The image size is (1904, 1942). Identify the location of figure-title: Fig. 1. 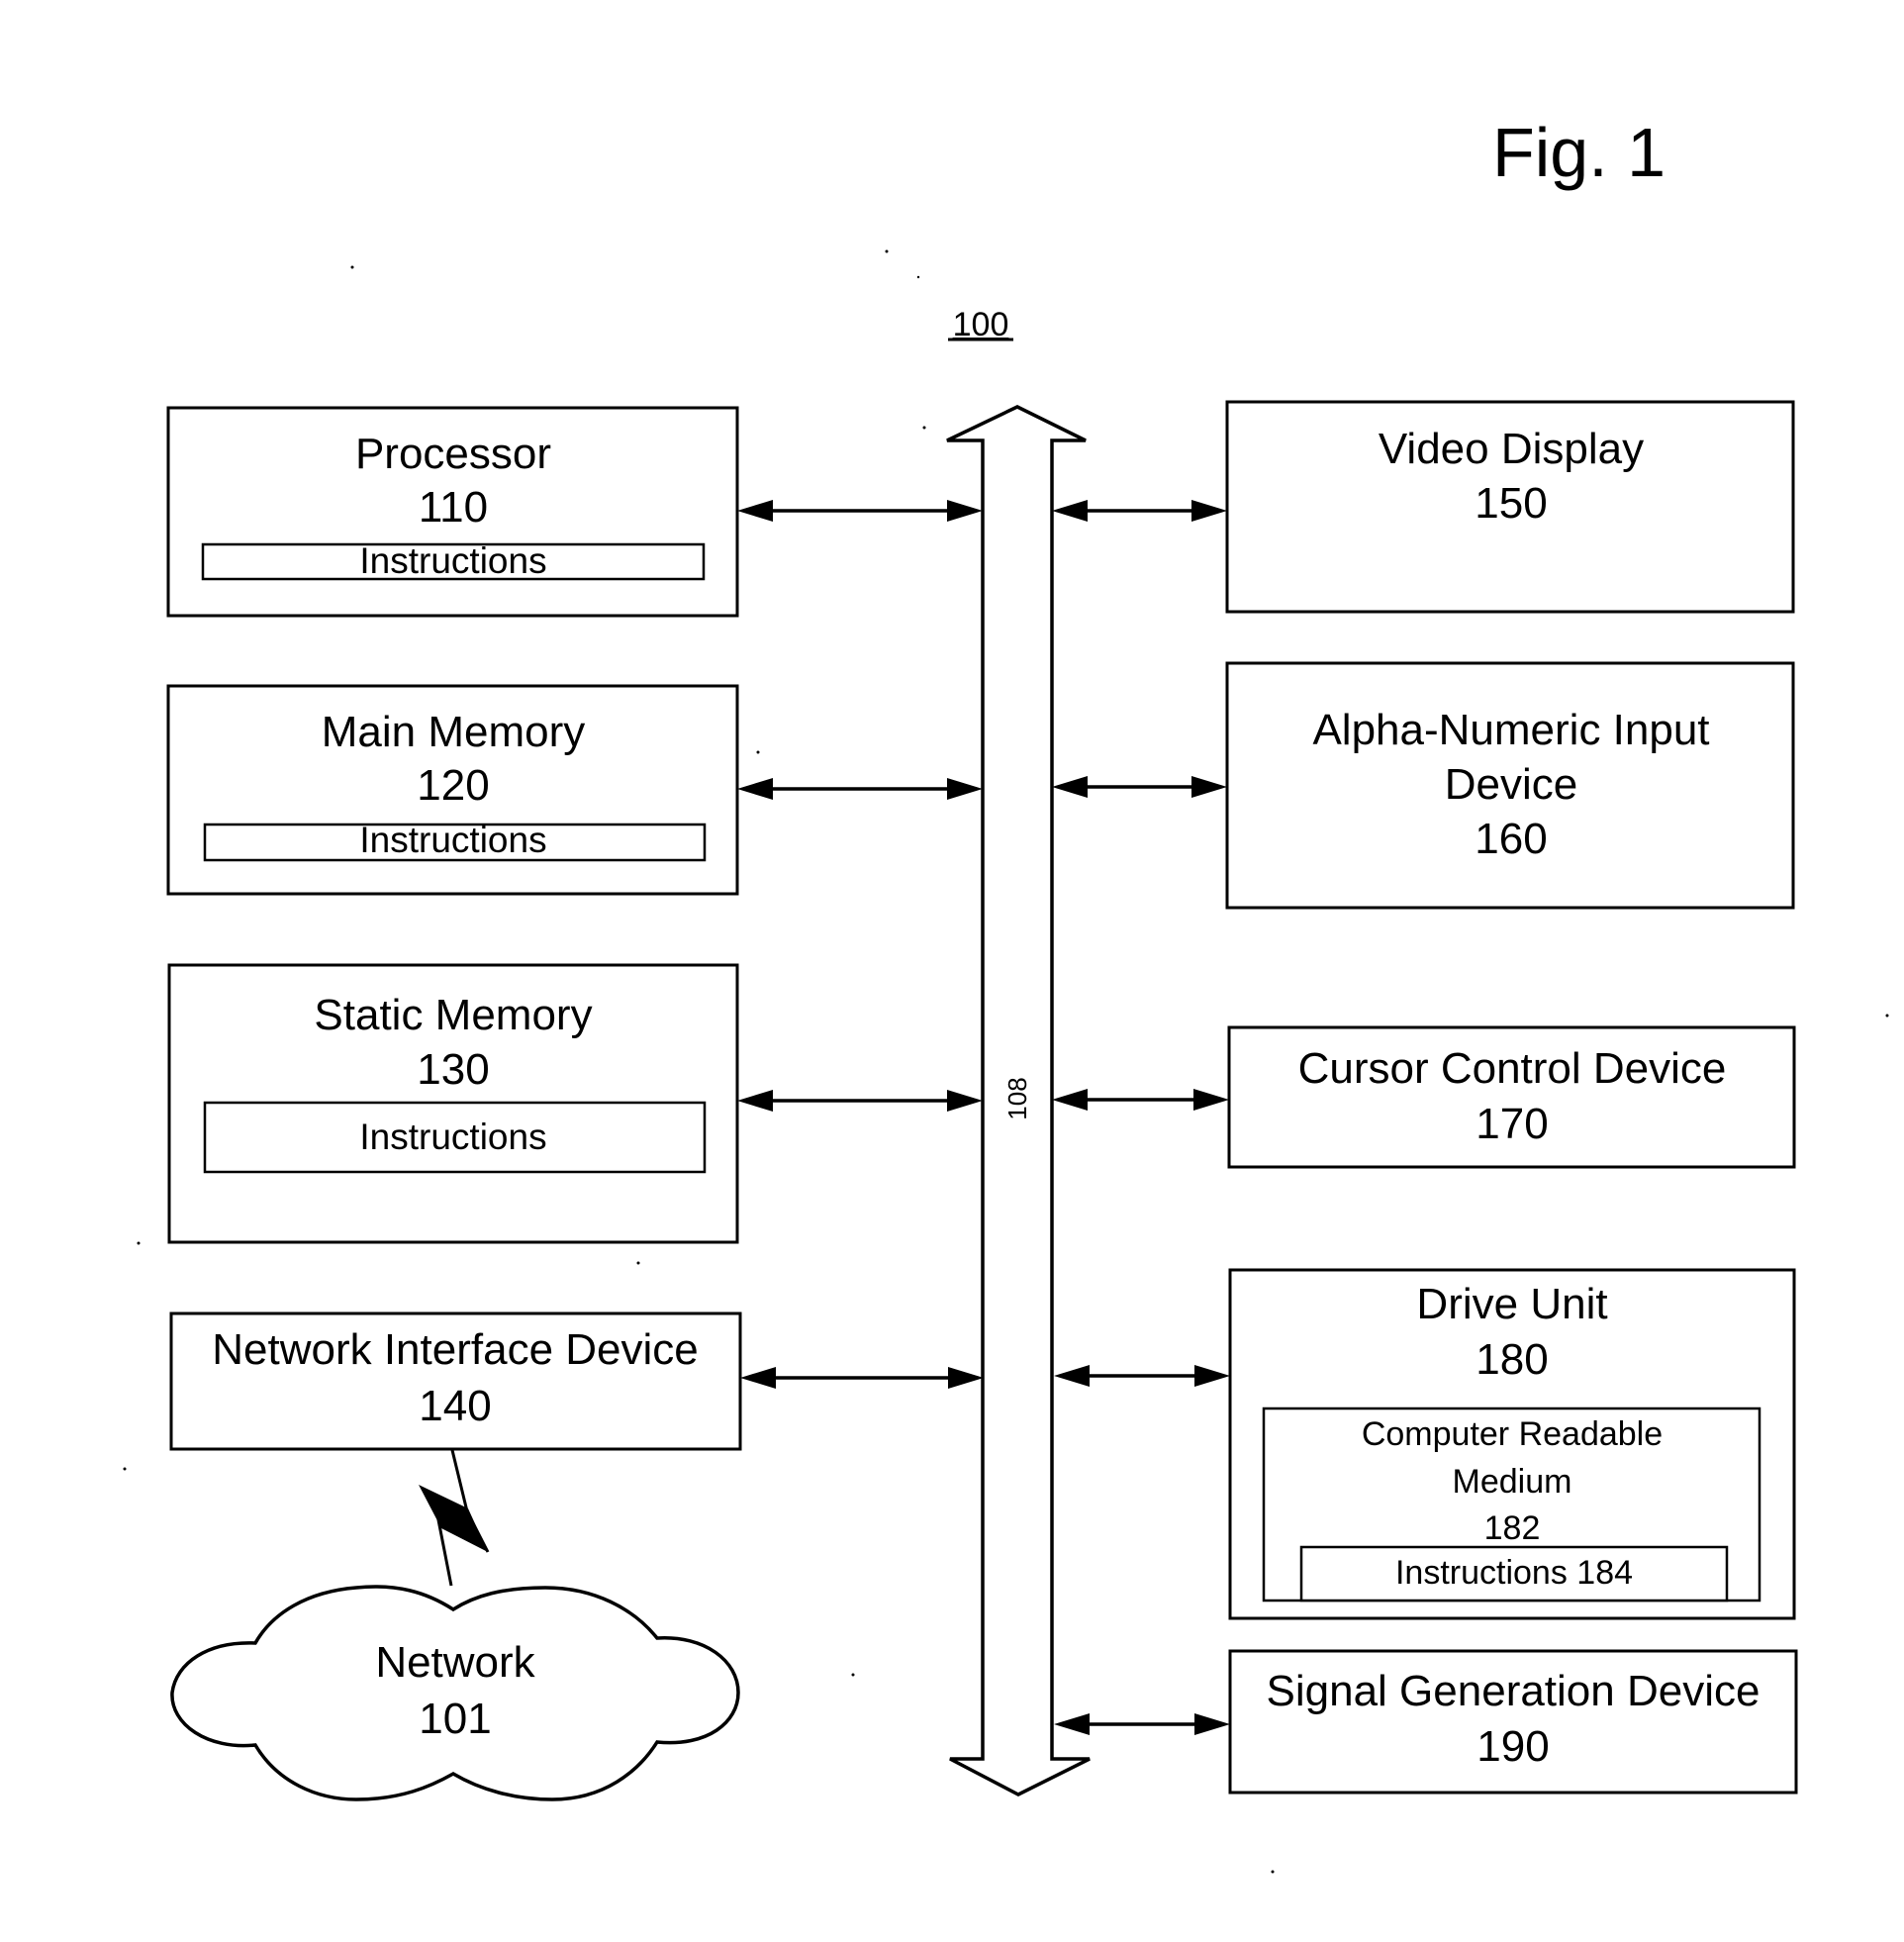
(1579, 152).